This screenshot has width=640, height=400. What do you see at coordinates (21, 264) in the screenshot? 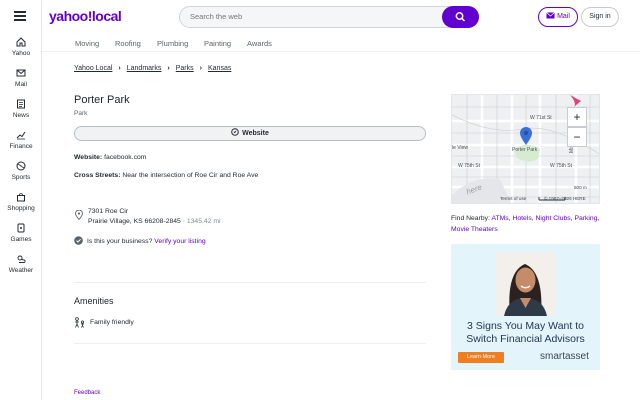
I see `sidebar-item-weather: Weather` at bounding box center [21, 264].